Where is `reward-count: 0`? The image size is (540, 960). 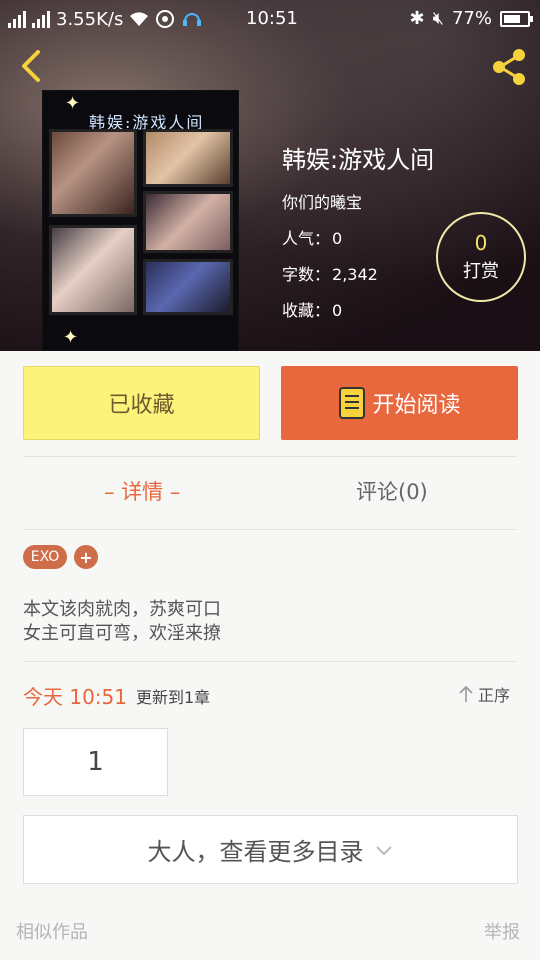
reward-count: 0 is located at coordinates (481, 243).